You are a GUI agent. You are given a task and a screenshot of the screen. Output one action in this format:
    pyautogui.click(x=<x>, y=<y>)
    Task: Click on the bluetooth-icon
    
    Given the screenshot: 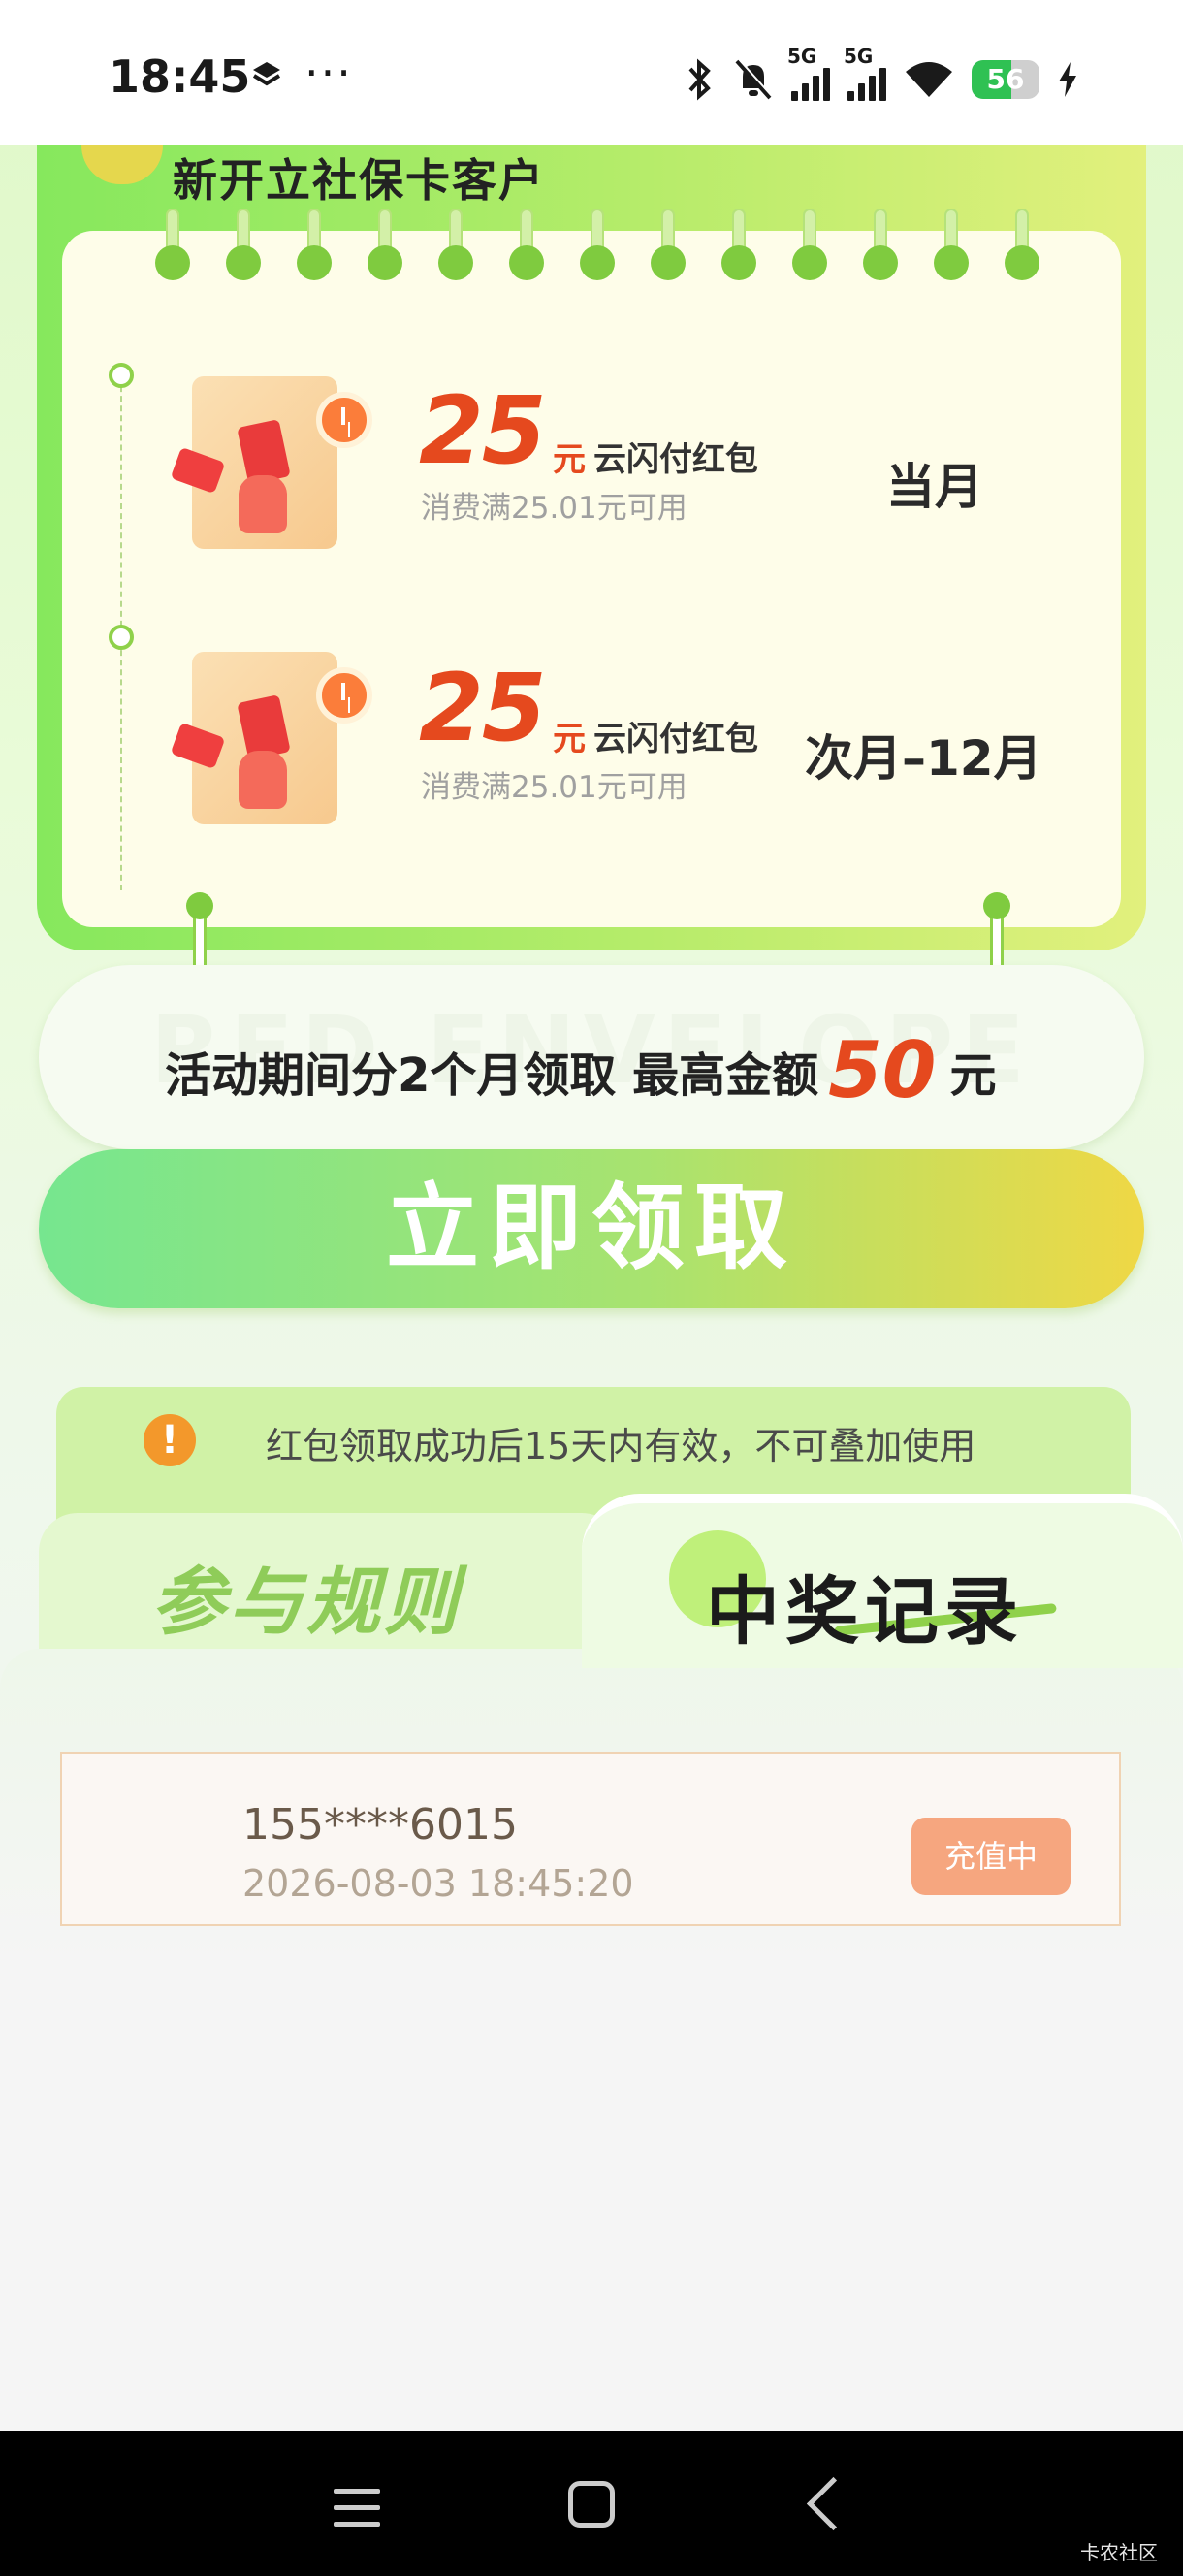 What is the action you would take?
    pyautogui.click(x=699, y=79)
    